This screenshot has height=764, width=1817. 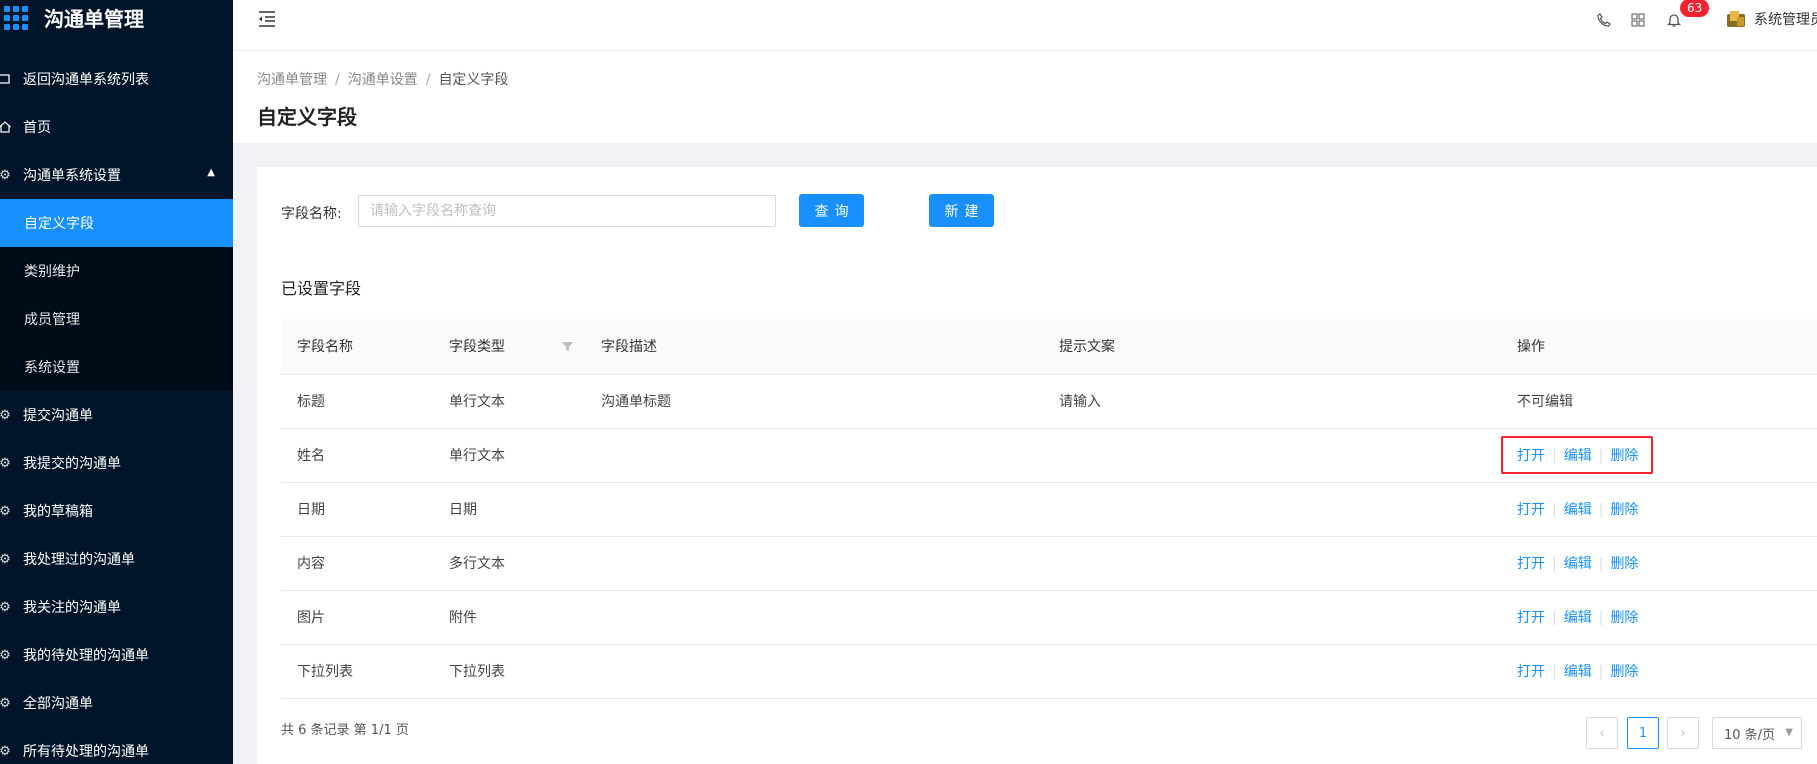 What do you see at coordinates (116, 703) in the screenshot?
I see `sidebar-item-all: ⚙ 全部沟通单` at bounding box center [116, 703].